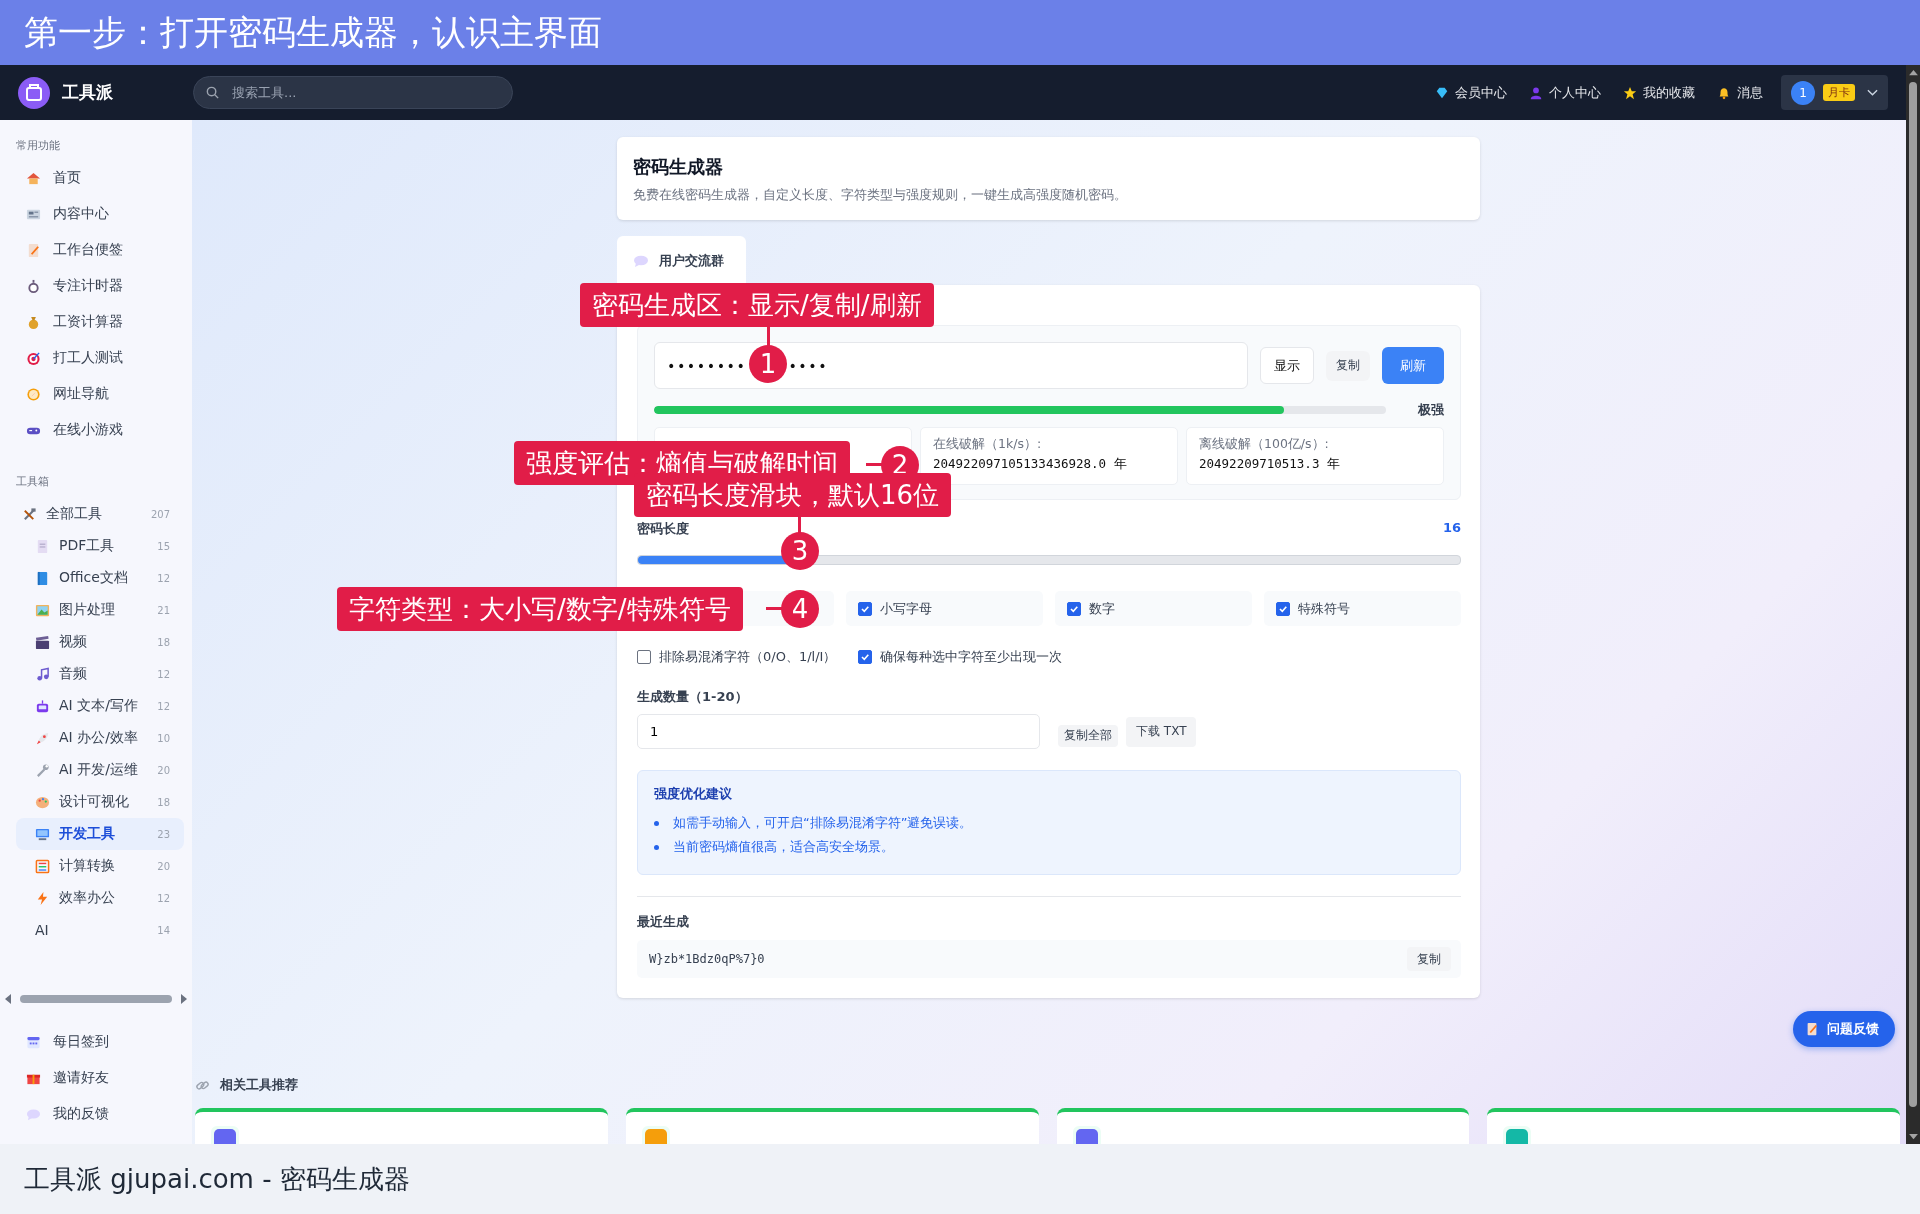  I want to click on logo-icon, so click(34, 92).